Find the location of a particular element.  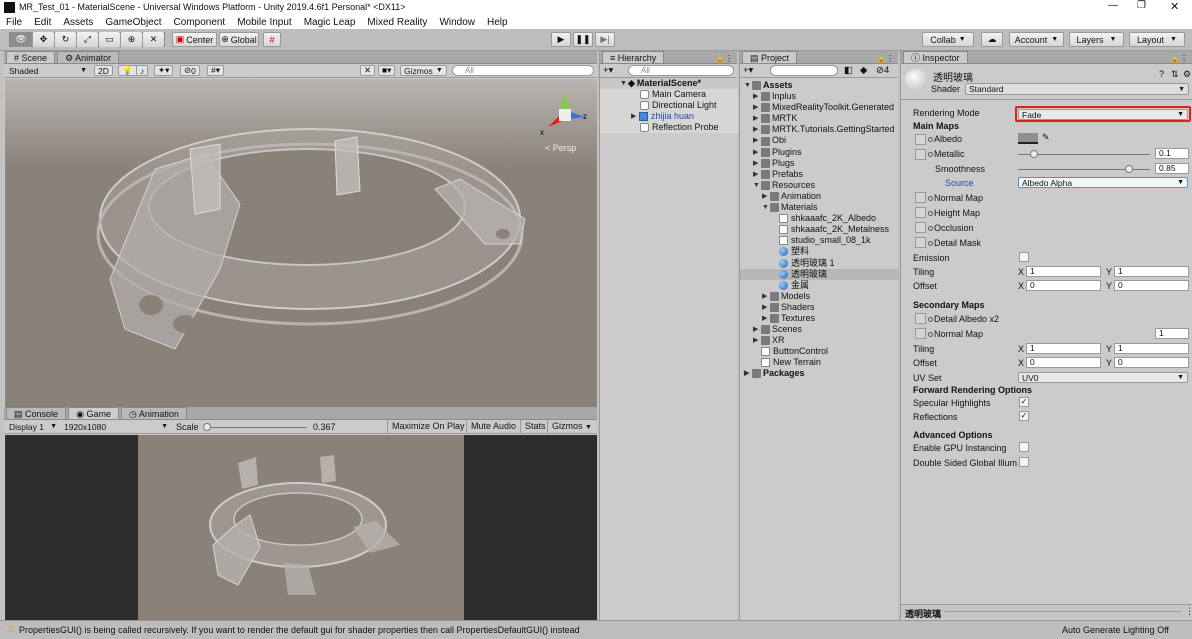

hierarchy-search-input: All is located at coordinates (681, 70).